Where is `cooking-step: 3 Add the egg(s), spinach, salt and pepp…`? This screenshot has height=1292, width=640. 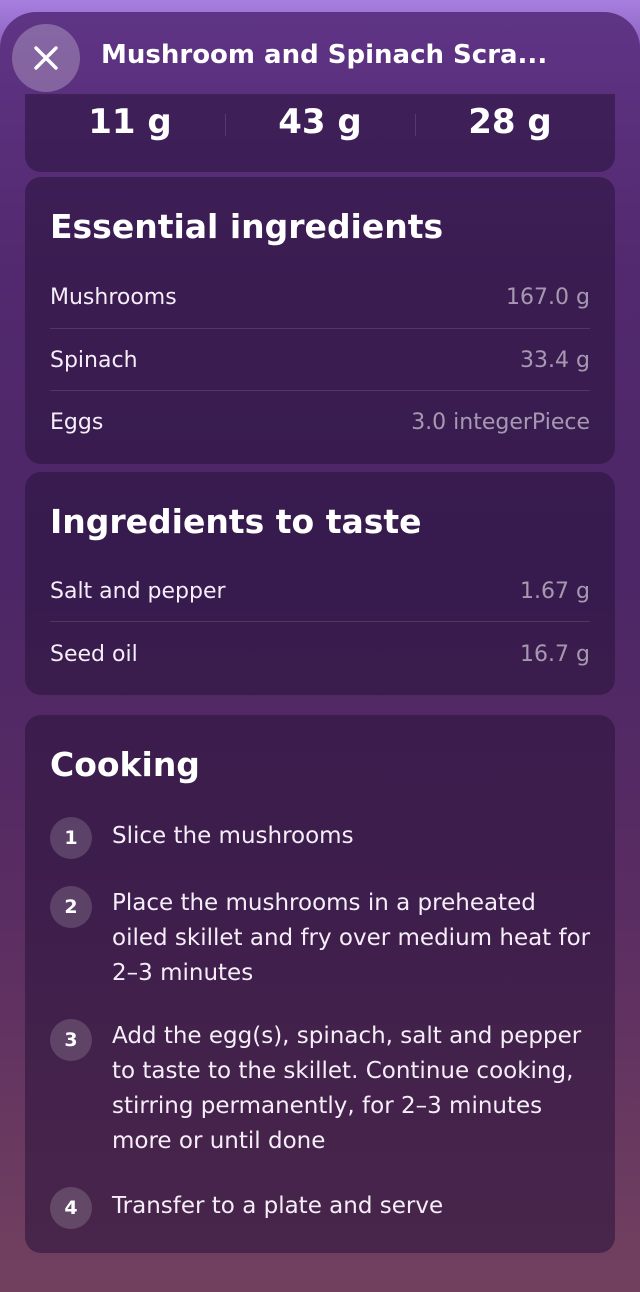
cooking-step: 3 Add the egg(s), spinach, salt and pepp… is located at coordinates (320, 1091).